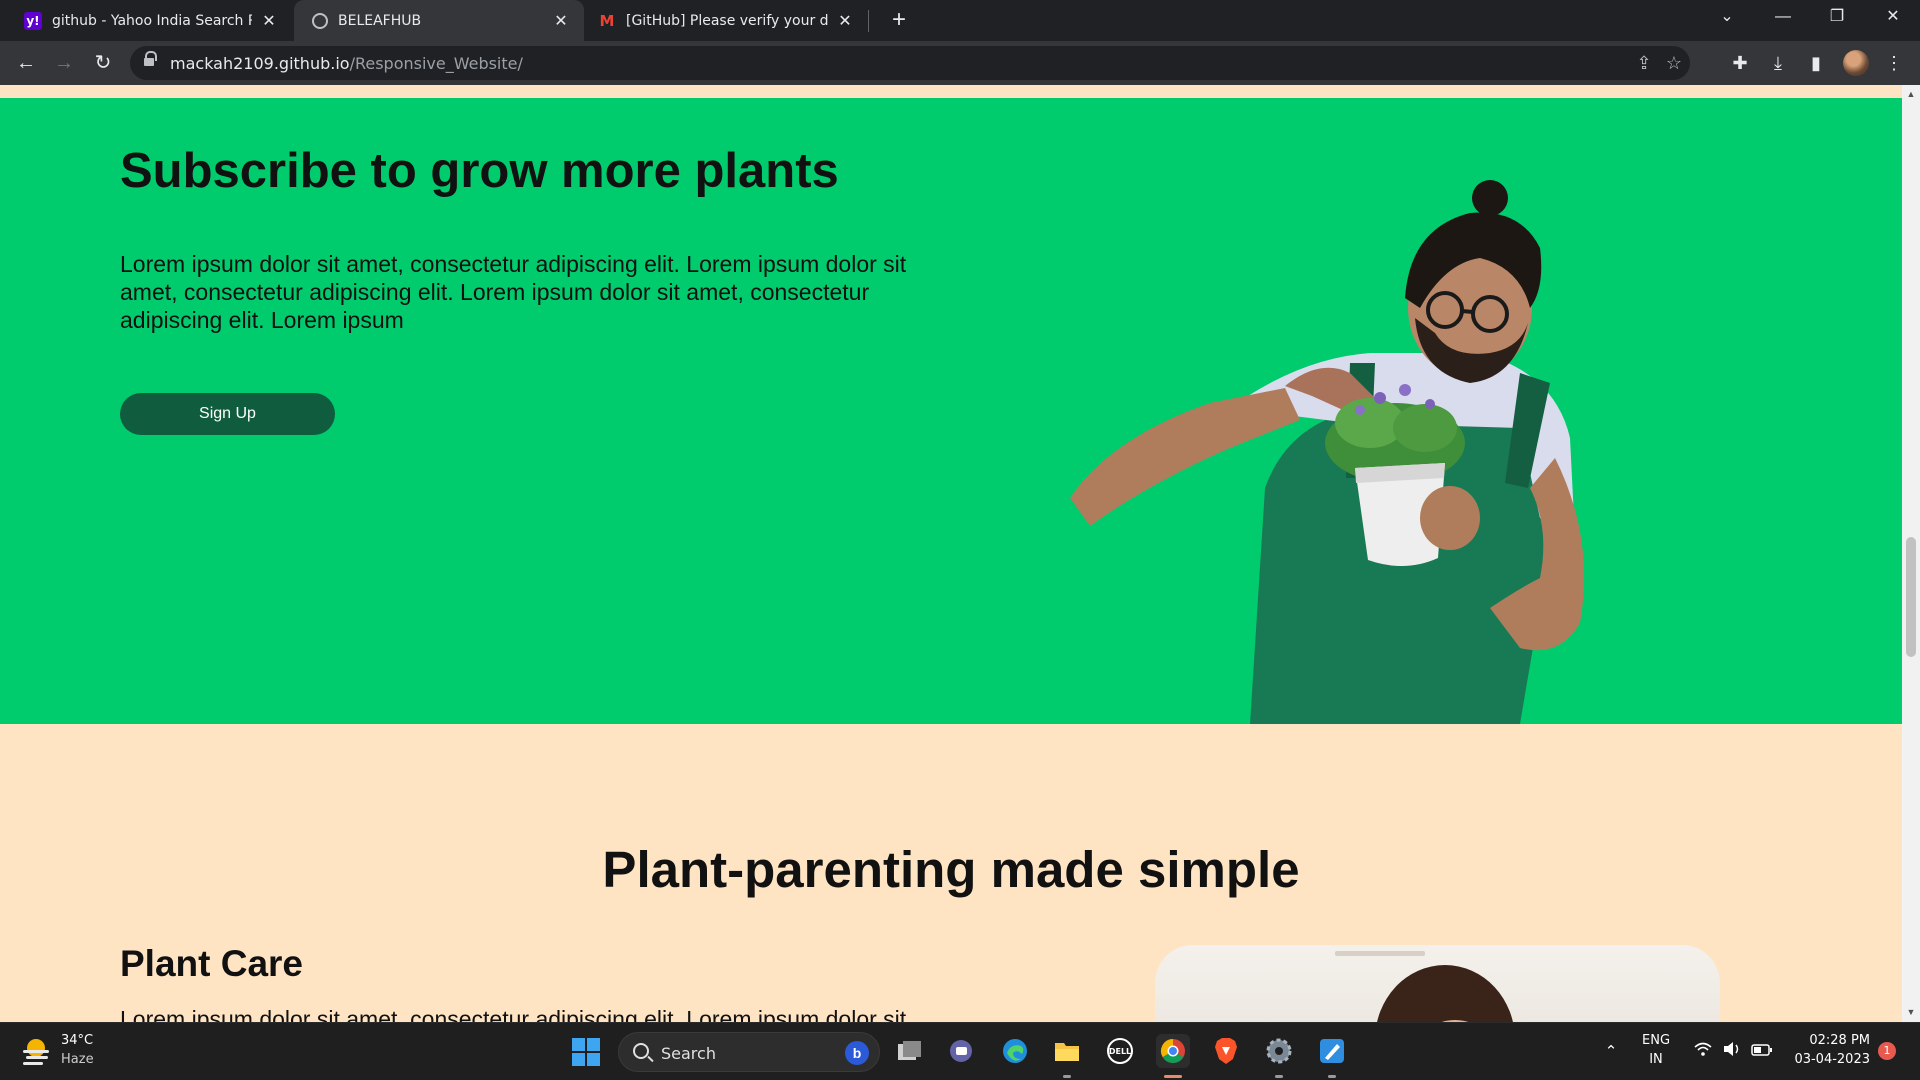  I want to click on bing-icon: b, so click(857, 1053).